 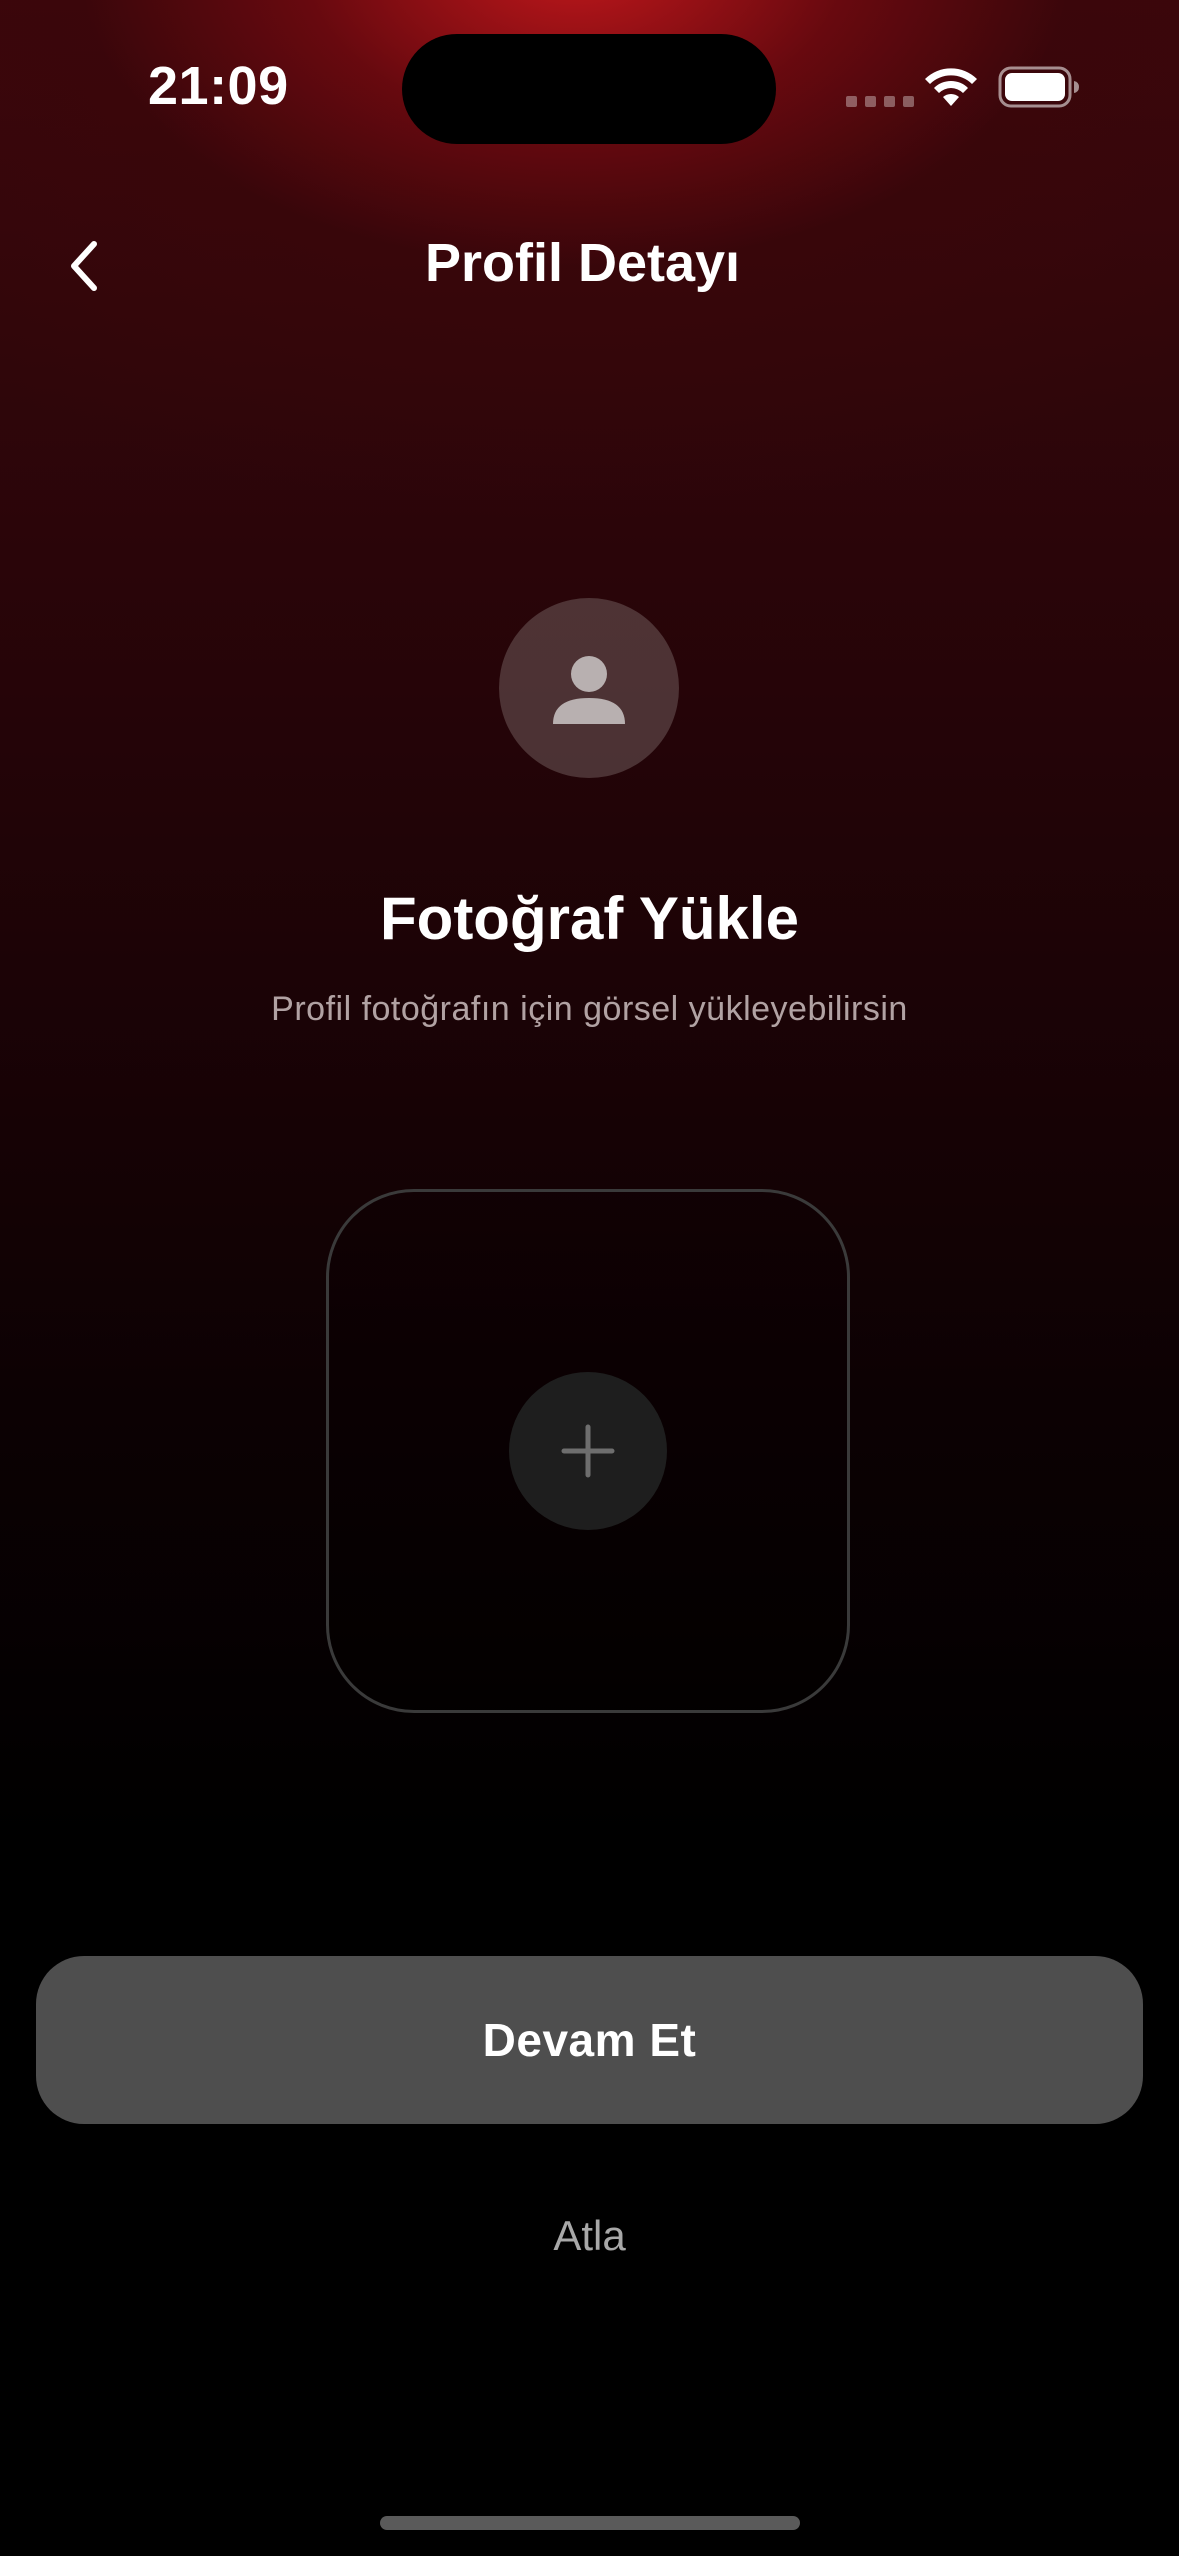 I want to click on upload-heading: Fotoğraf Yükle, so click(x=589, y=918).